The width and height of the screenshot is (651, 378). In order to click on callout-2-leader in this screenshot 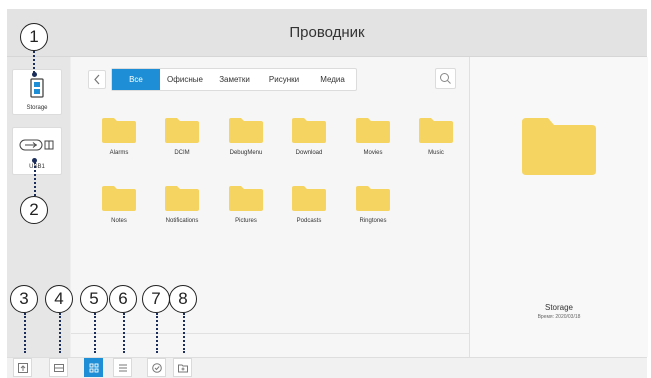, I will do `click(35, 179)`.